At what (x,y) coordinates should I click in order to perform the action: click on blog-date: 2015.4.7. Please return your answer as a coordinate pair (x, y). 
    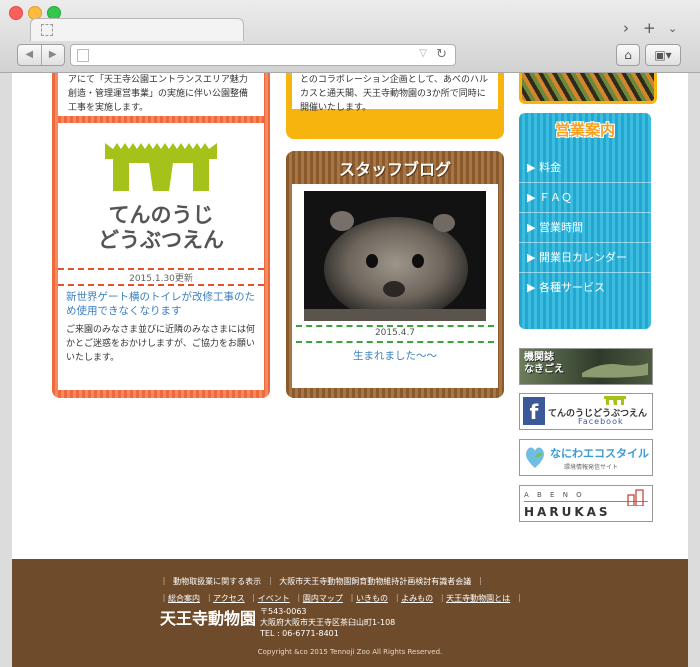
    Looking at the image, I should click on (395, 333).